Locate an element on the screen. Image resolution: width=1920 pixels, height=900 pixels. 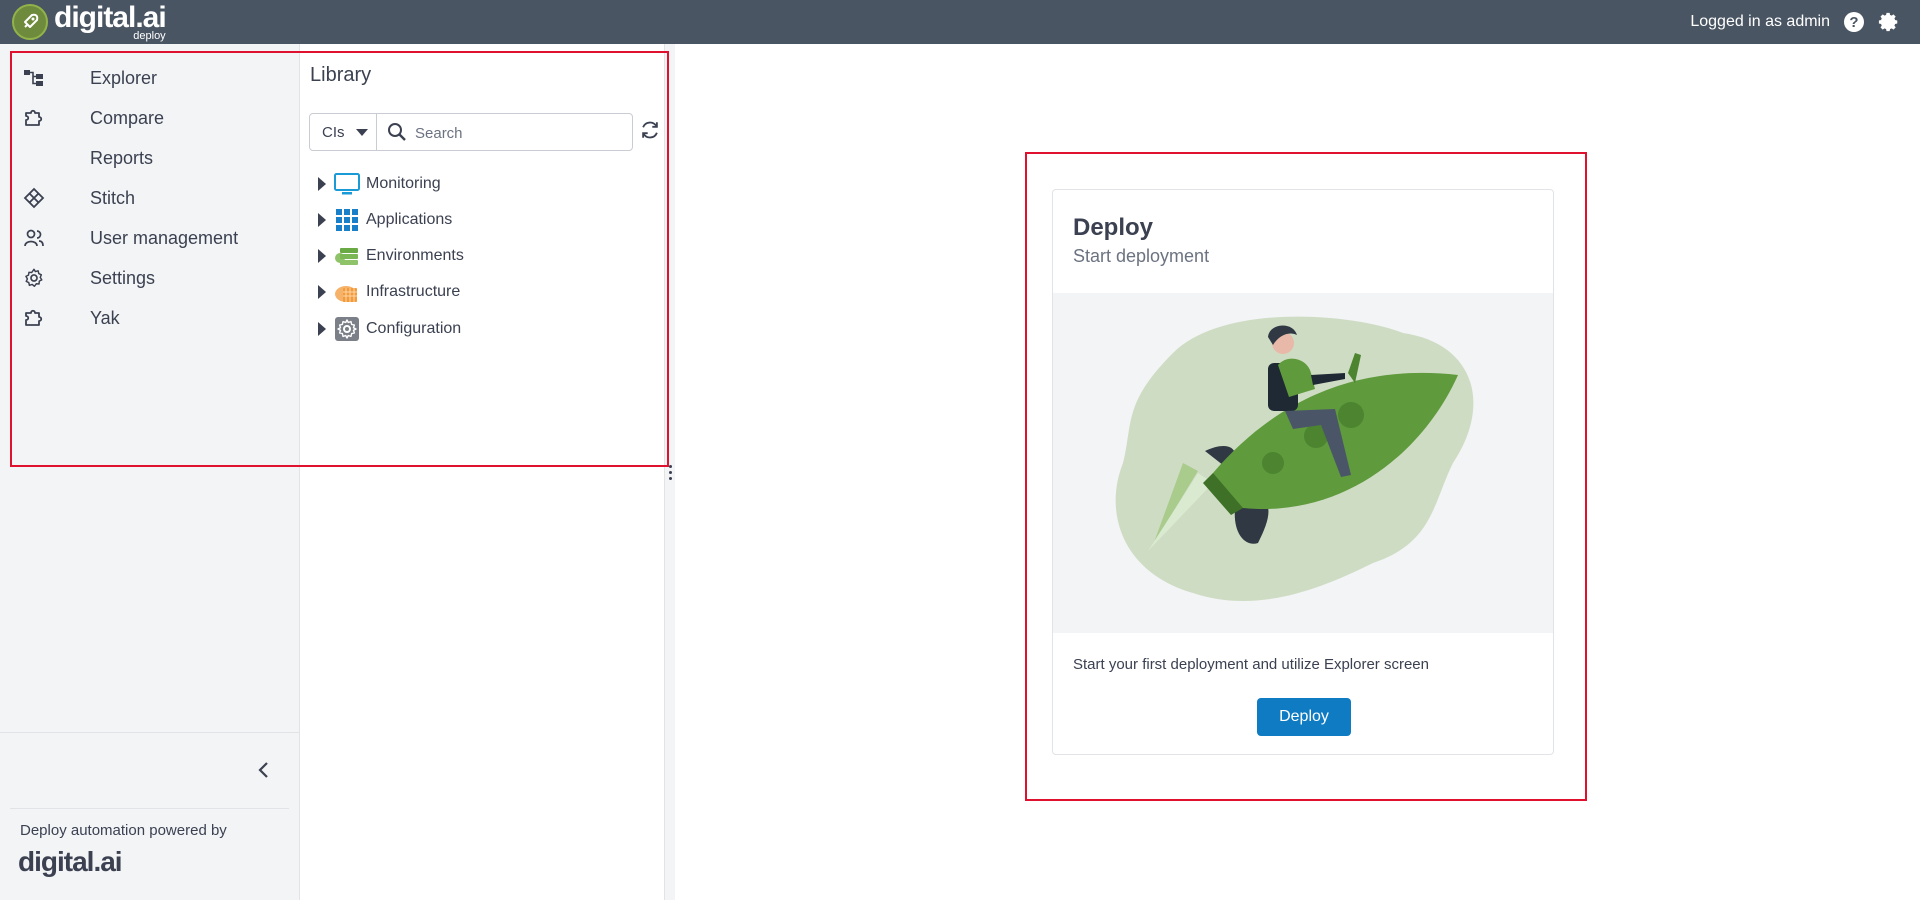
nav-item-user-management: User management is located at coordinates (149, 238).